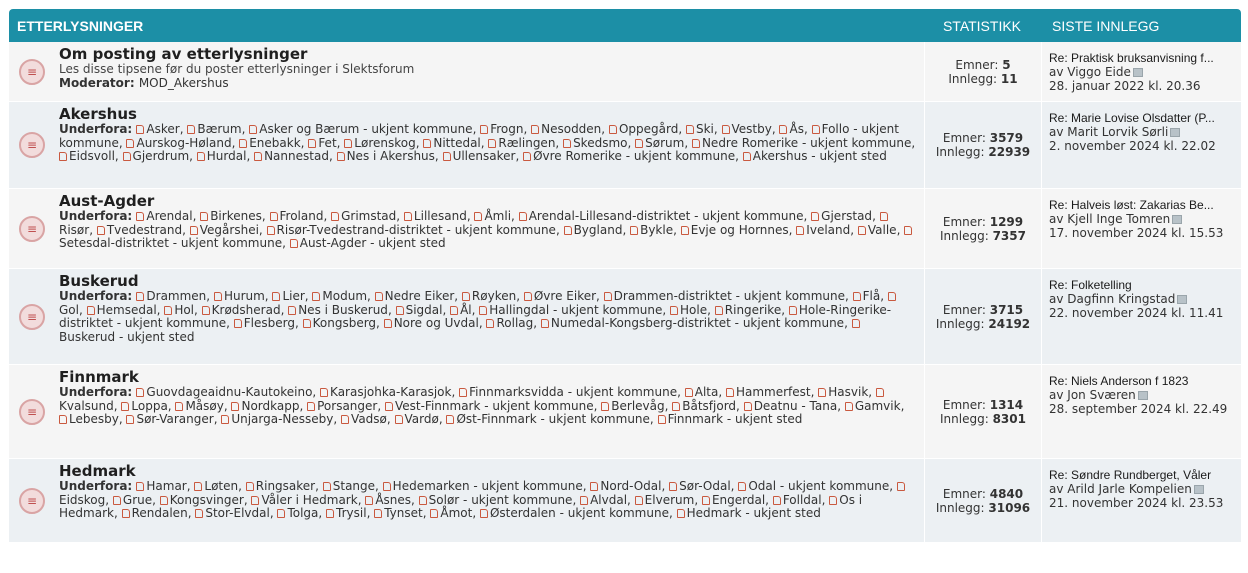 Image resolution: width=1248 pixels, height=573 pixels. I want to click on subforum-link: Skedsmo, so click(600, 143).